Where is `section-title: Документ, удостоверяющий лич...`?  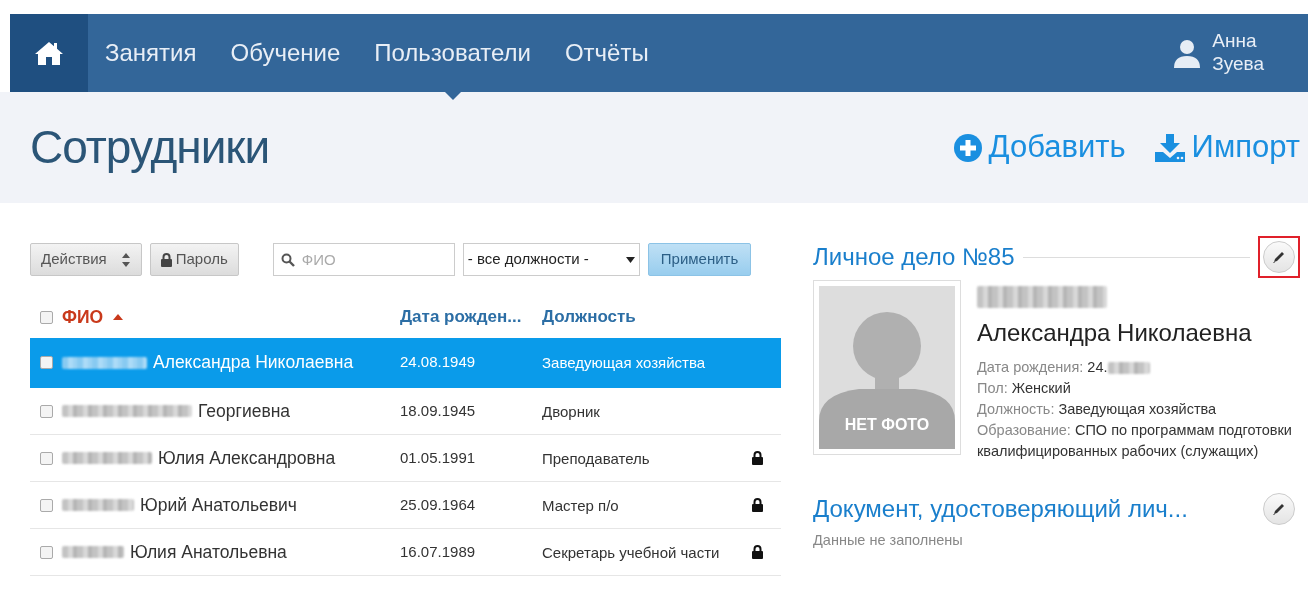
section-title: Документ, удостоверяющий лич... is located at coordinates (1000, 509).